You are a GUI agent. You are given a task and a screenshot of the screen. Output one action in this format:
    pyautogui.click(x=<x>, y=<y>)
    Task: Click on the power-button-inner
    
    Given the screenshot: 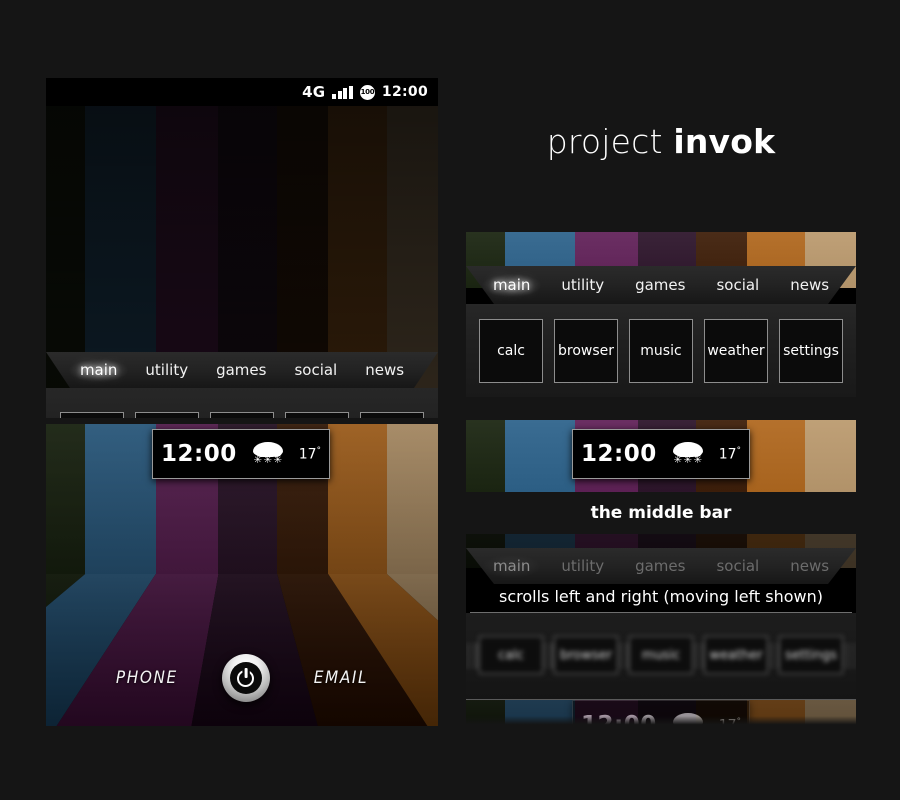 What is the action you would take?
    pyautogui.click(x=245, y=678)
    